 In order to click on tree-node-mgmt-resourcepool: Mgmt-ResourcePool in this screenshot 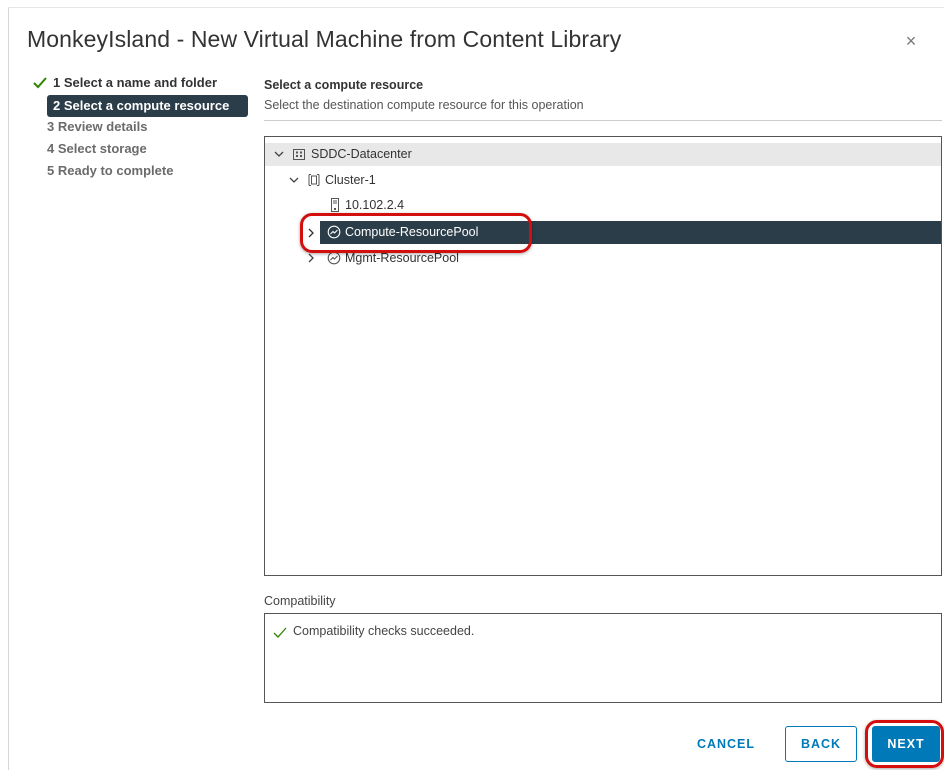, I will do `click(603, 258)`.